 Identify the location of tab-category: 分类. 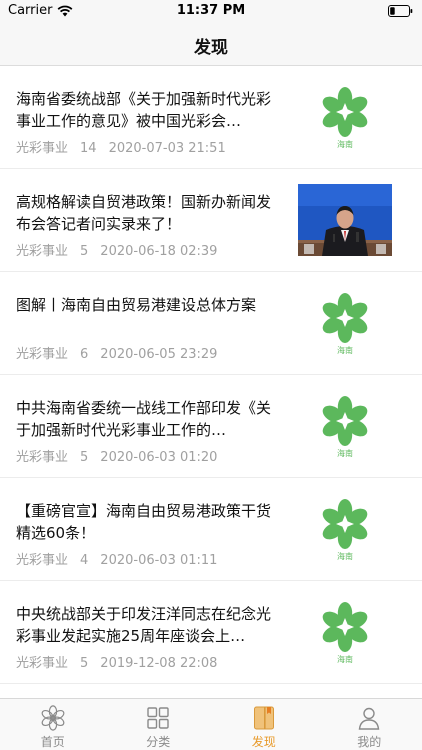
(159, 724).